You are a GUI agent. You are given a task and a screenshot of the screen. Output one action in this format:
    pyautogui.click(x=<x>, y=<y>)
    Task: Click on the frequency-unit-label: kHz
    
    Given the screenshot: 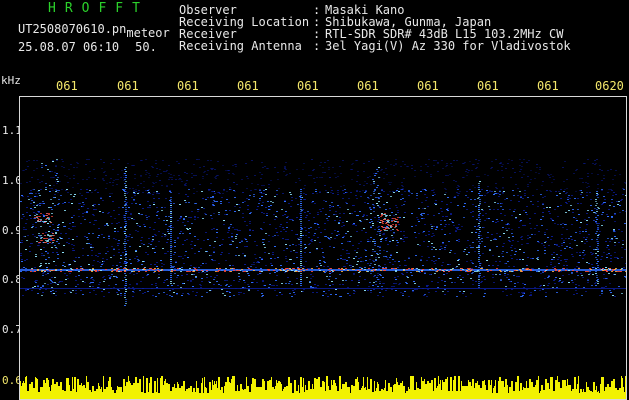 What is the action you would take?
    pyautogui.click(x=11, y=80)
    